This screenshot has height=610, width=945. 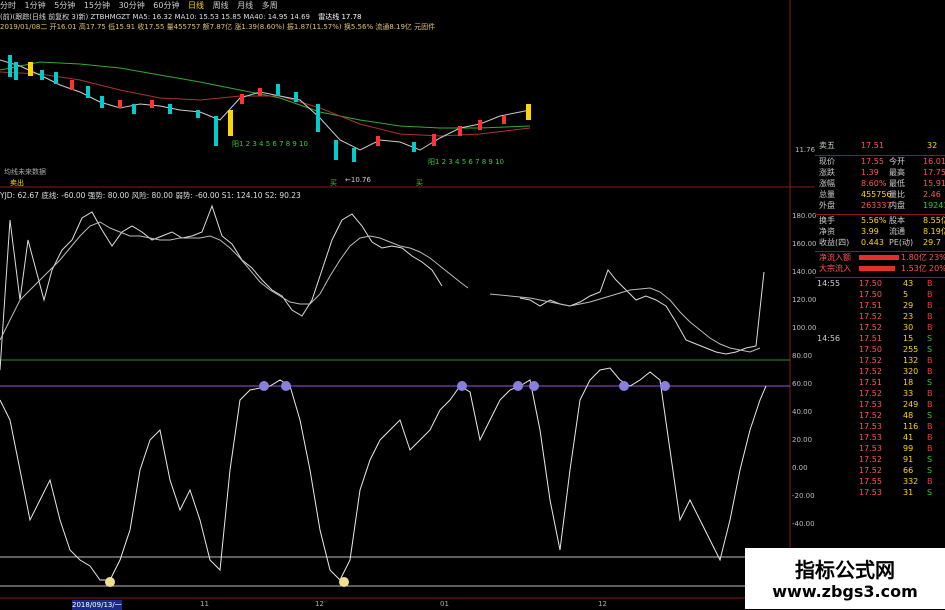 I want to click on tick-row: 17.53 249 B, so click(x=880, y=404).